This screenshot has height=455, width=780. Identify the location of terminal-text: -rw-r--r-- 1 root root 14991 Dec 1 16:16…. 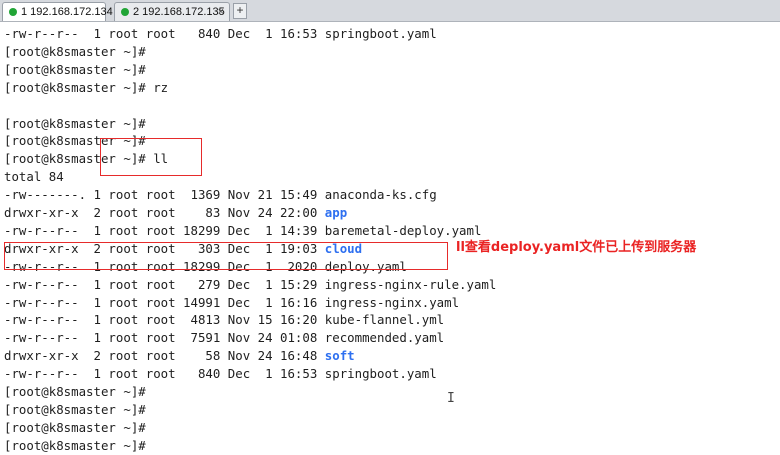
(232, 302).